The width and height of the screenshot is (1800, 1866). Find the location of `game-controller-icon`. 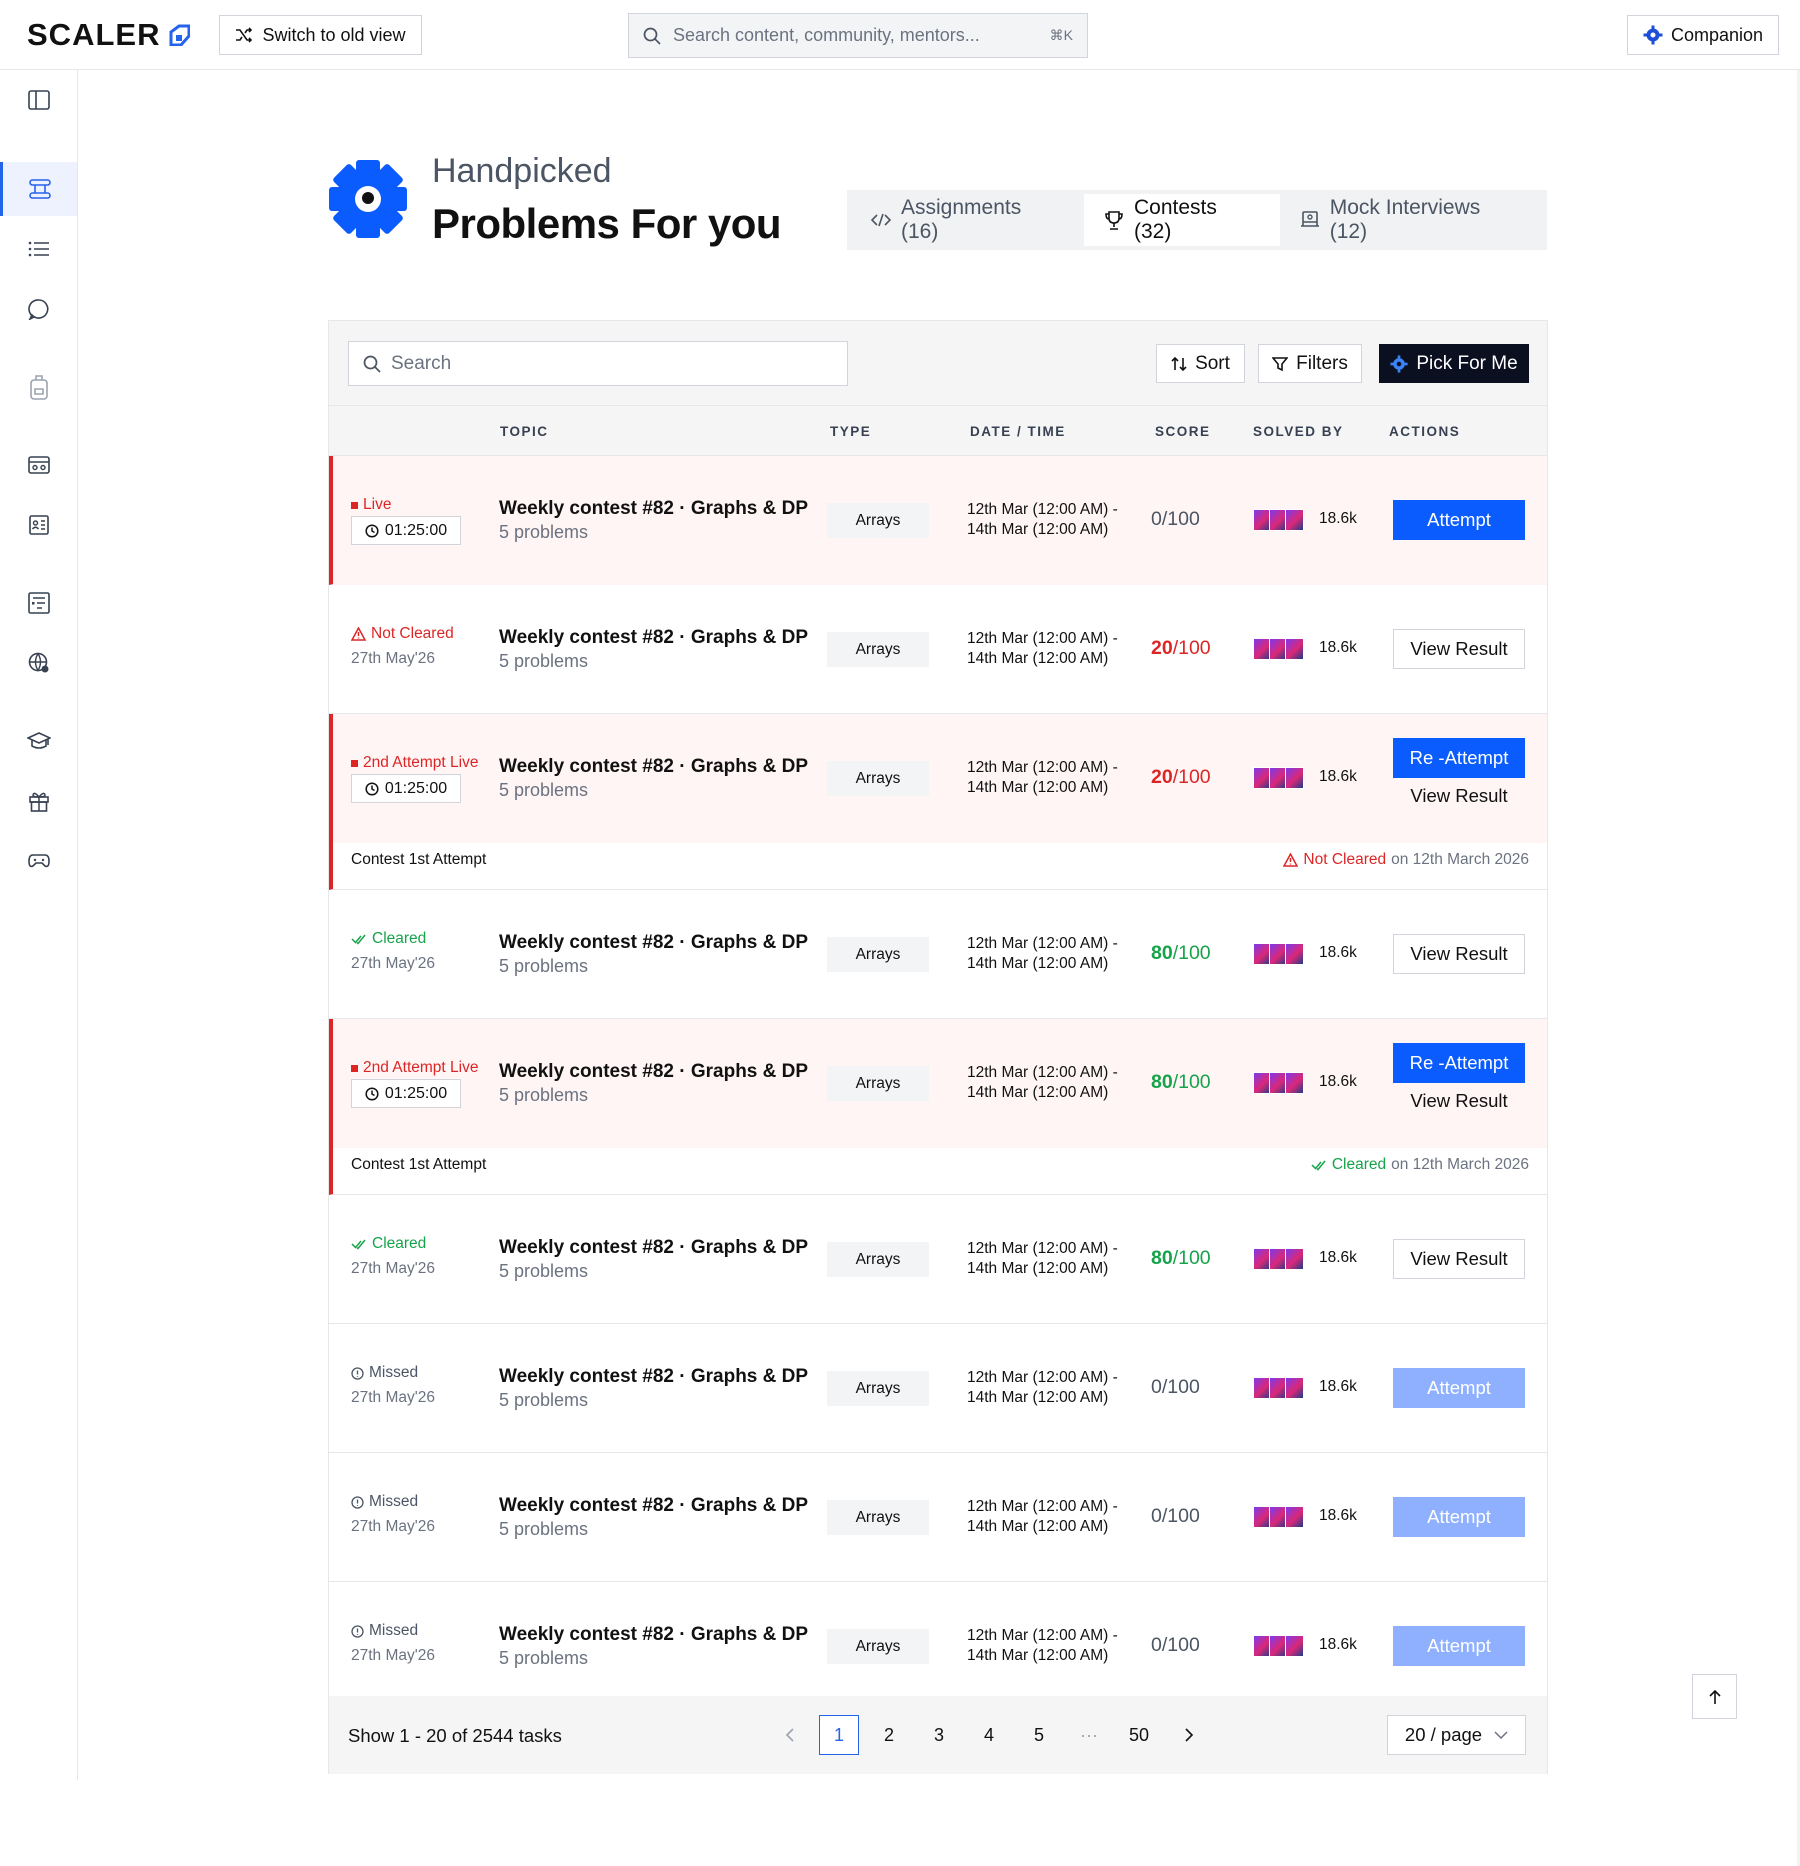

game-controller-icon is located at coordinates (38, 861).